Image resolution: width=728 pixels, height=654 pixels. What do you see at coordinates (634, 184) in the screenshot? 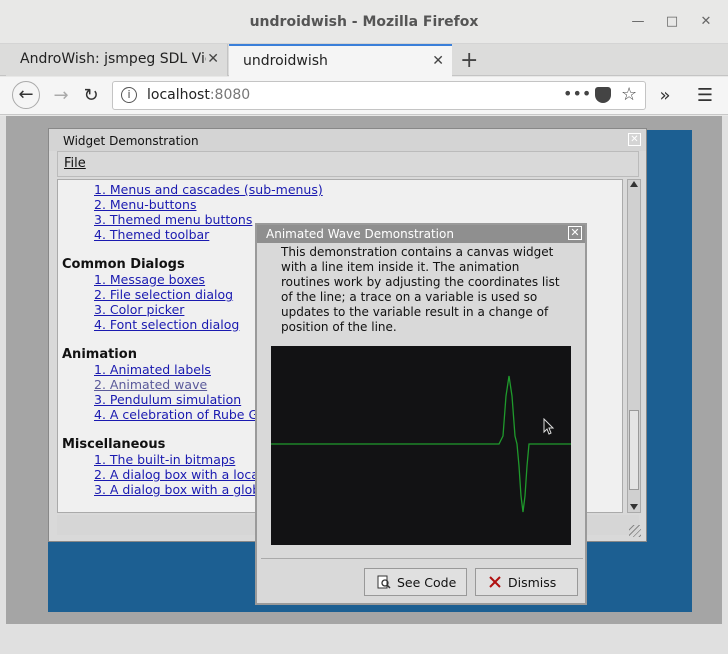
I see `scroll-up-icon` at bounding box center [634, 184].